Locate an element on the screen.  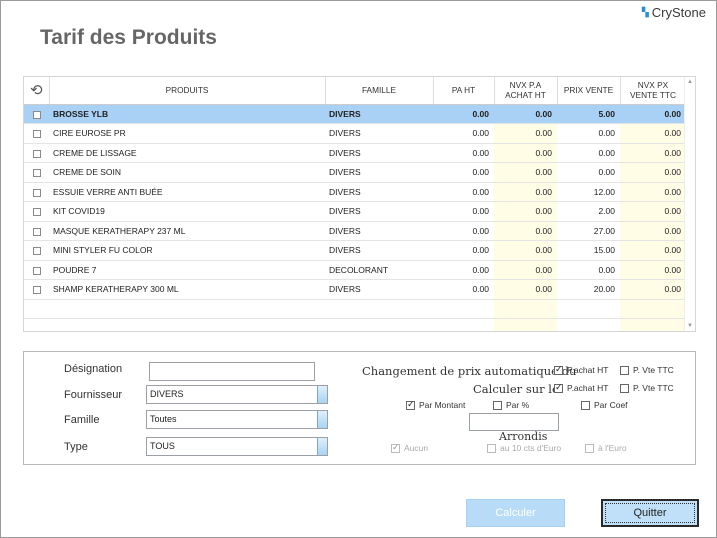
designation-input is located at coordinates (232, 371).